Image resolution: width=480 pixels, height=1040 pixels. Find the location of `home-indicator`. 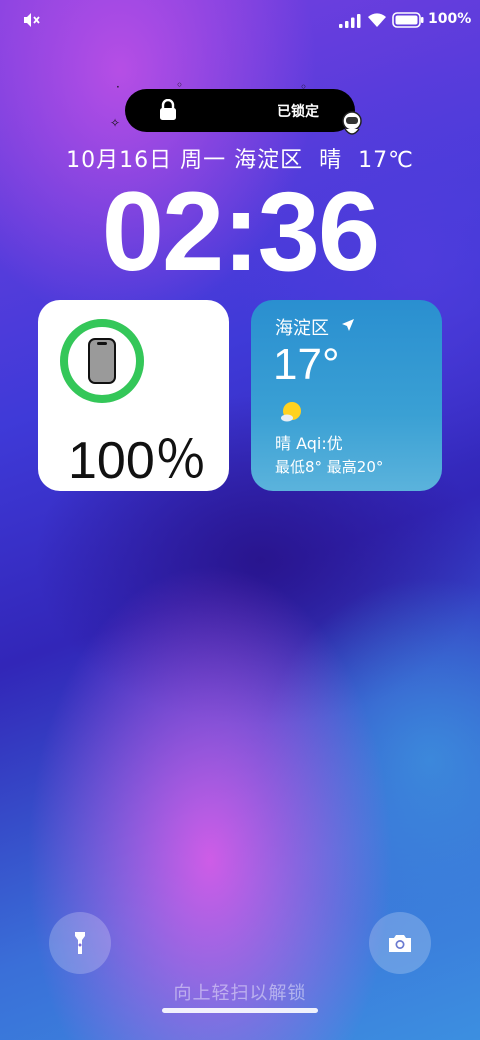

home-indicator is located at coordinates (240, 1010).